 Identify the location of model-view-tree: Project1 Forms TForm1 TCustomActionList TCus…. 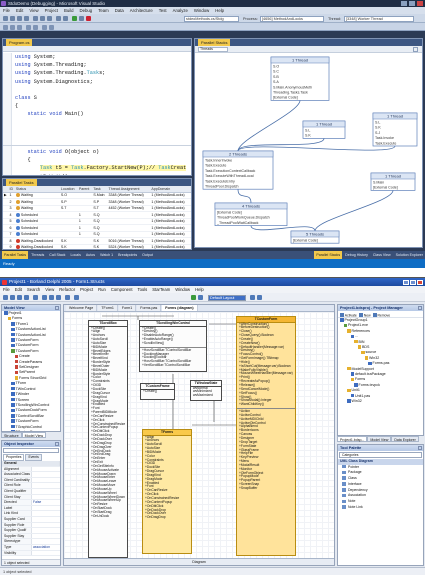
(31, 371).